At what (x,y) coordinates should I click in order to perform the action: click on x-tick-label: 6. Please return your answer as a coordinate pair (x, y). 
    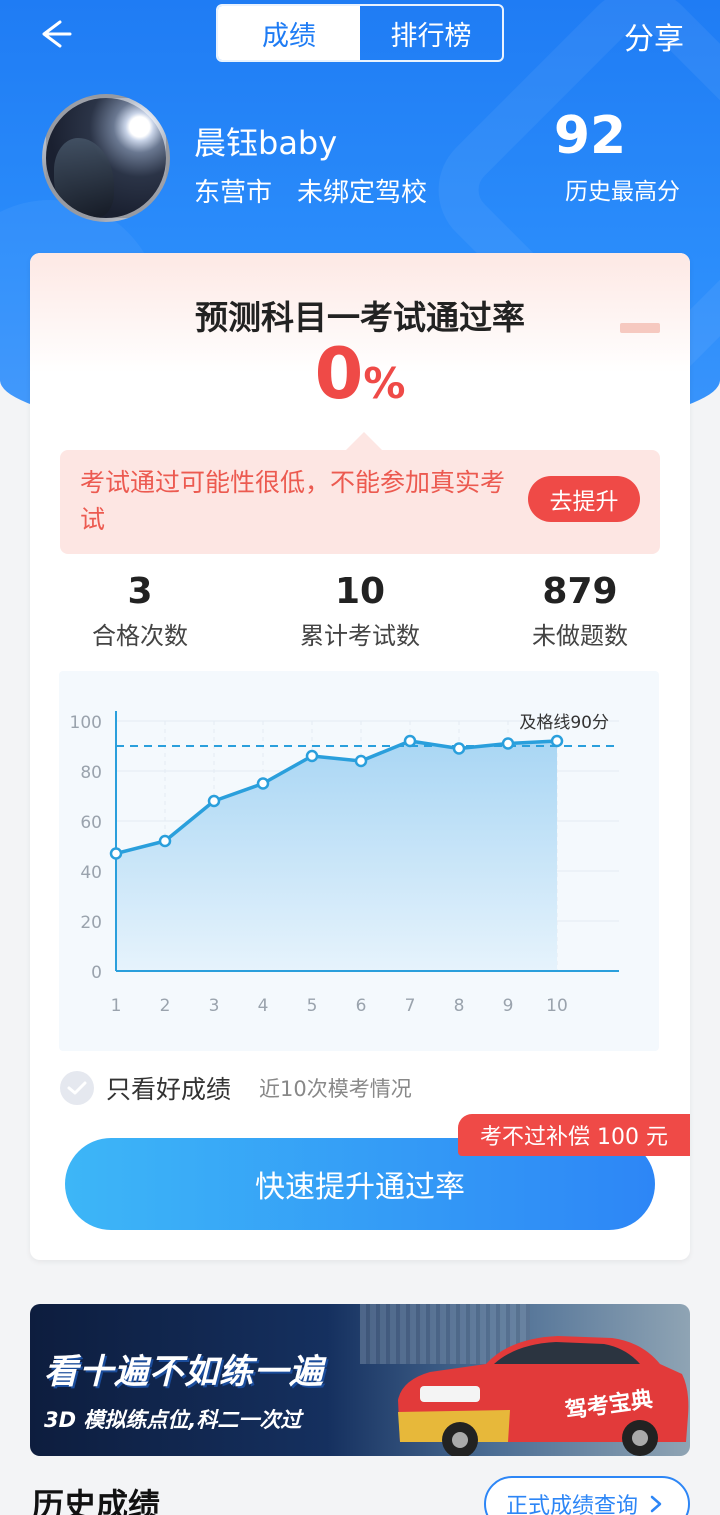
    Looking at the image, I should click on (361, 1006).